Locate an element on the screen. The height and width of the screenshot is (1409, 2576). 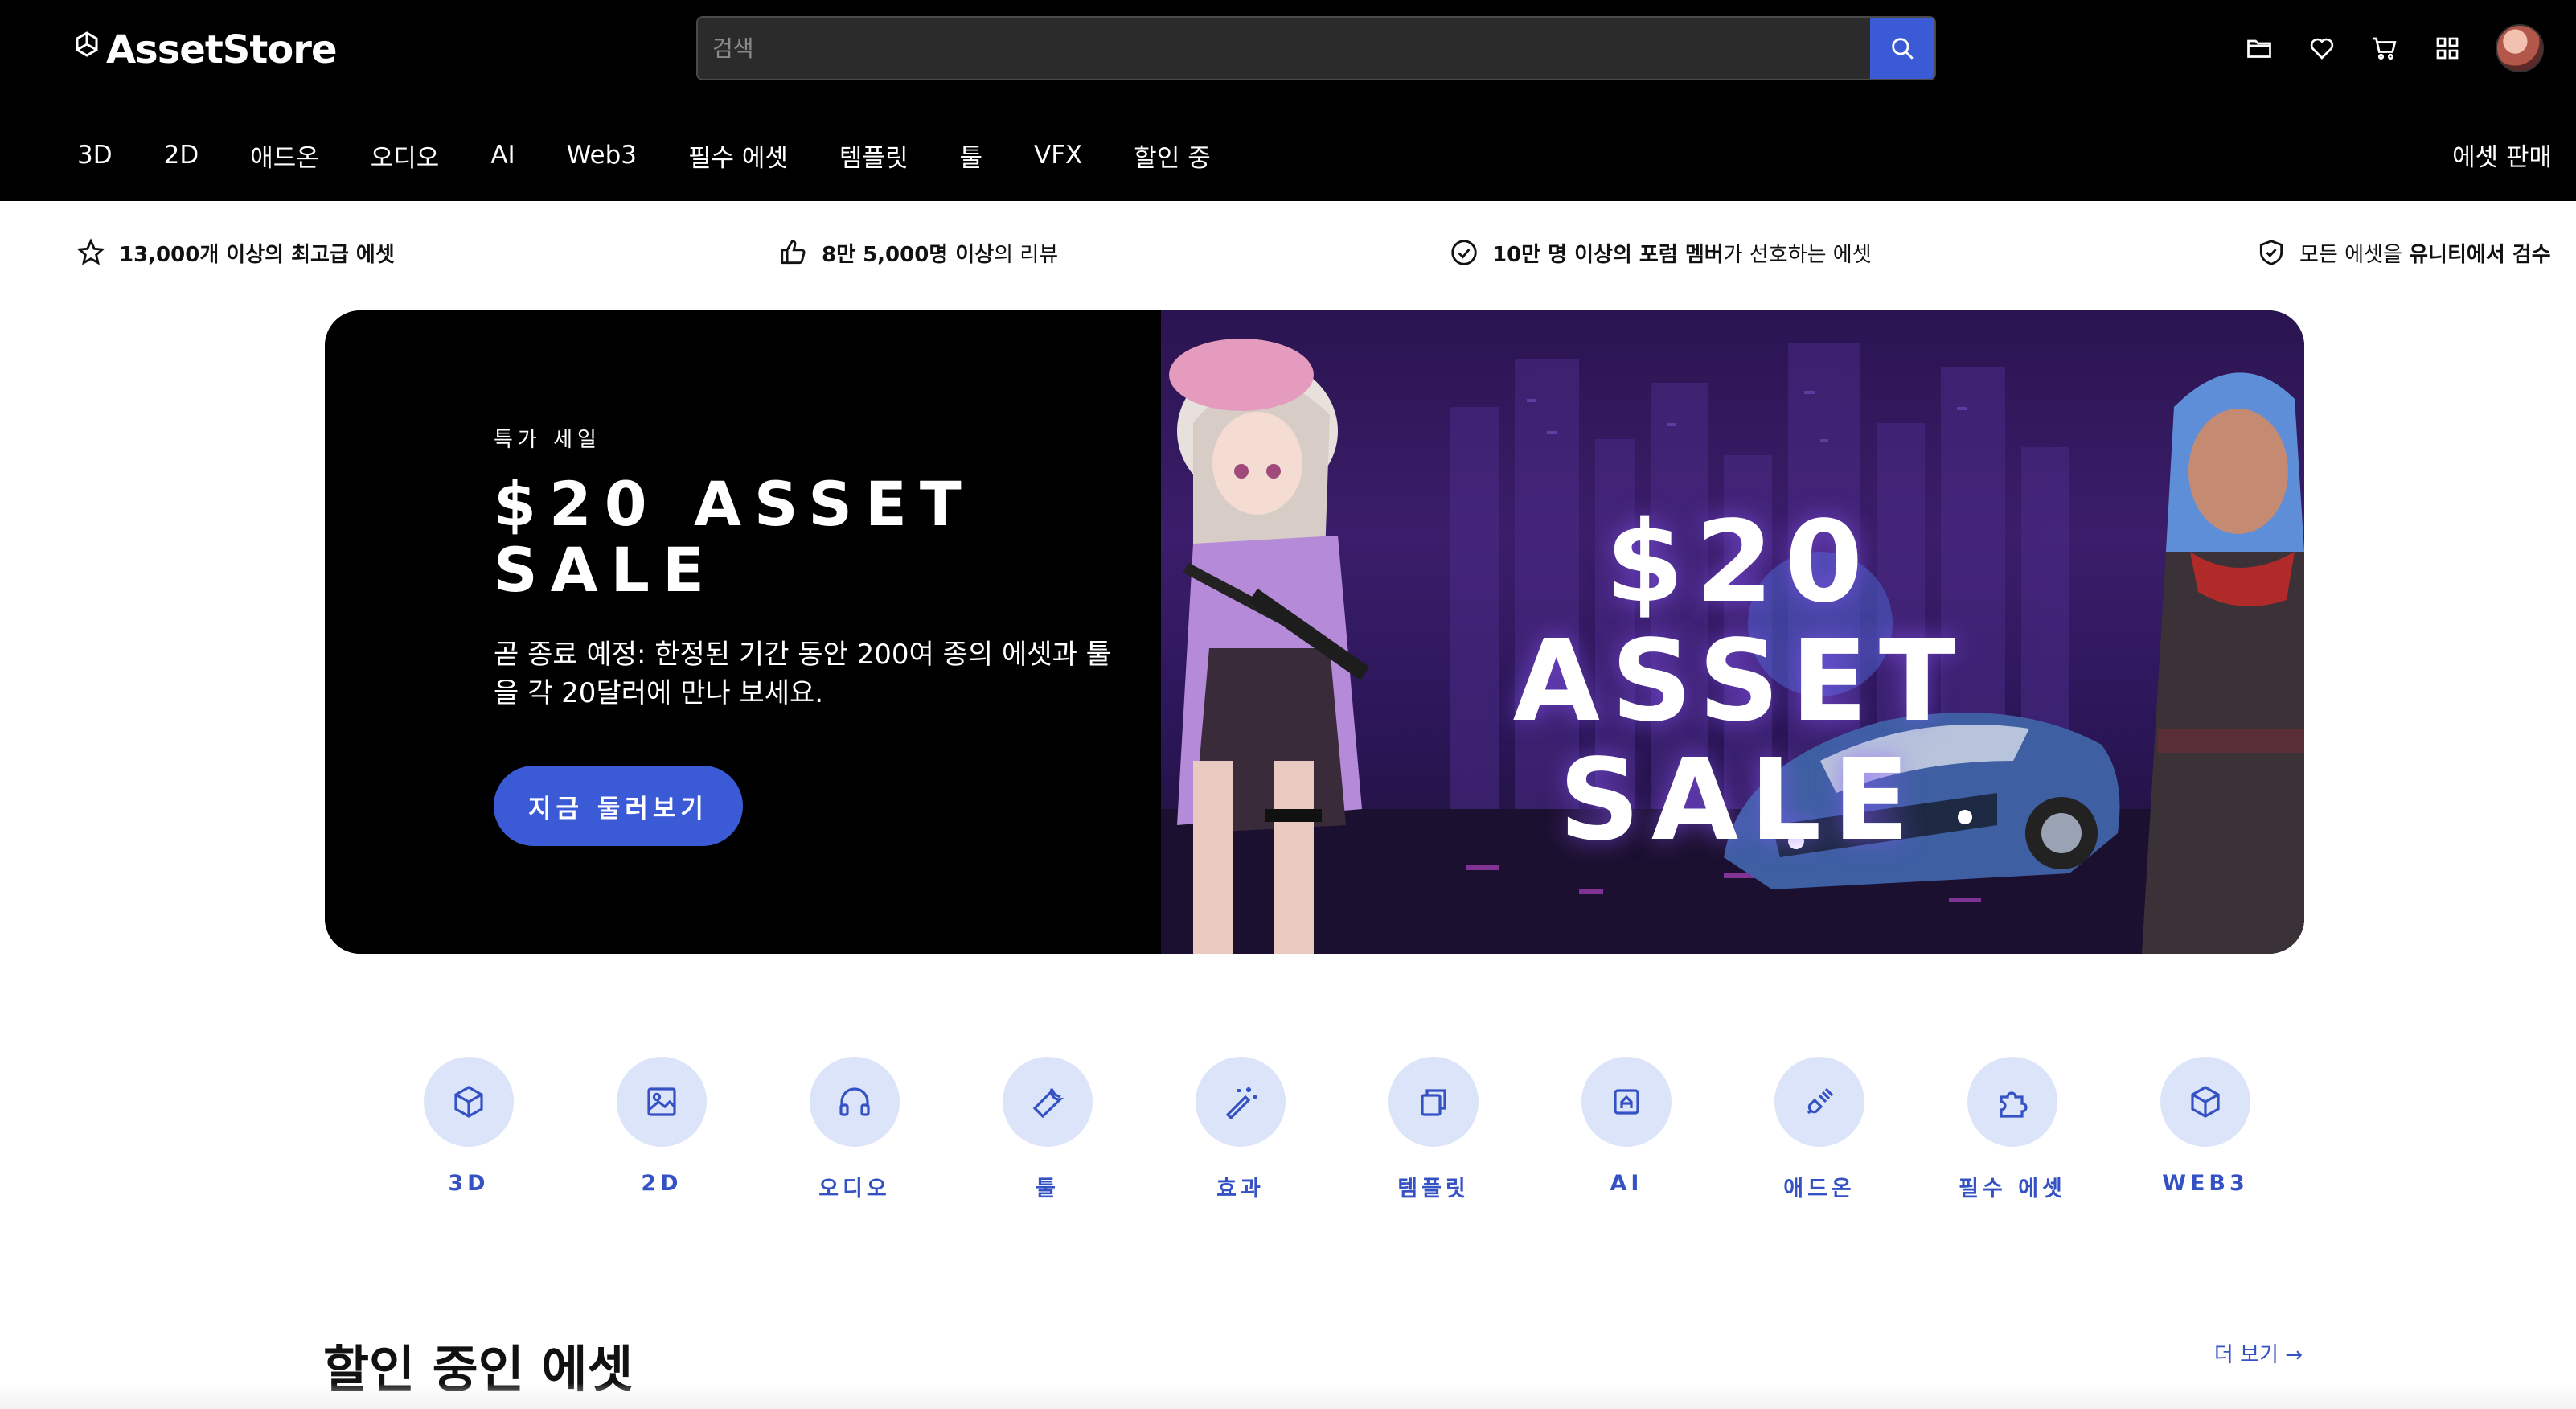
hero-title: $20 ASSET SALE is located at coordinates (734, 537).